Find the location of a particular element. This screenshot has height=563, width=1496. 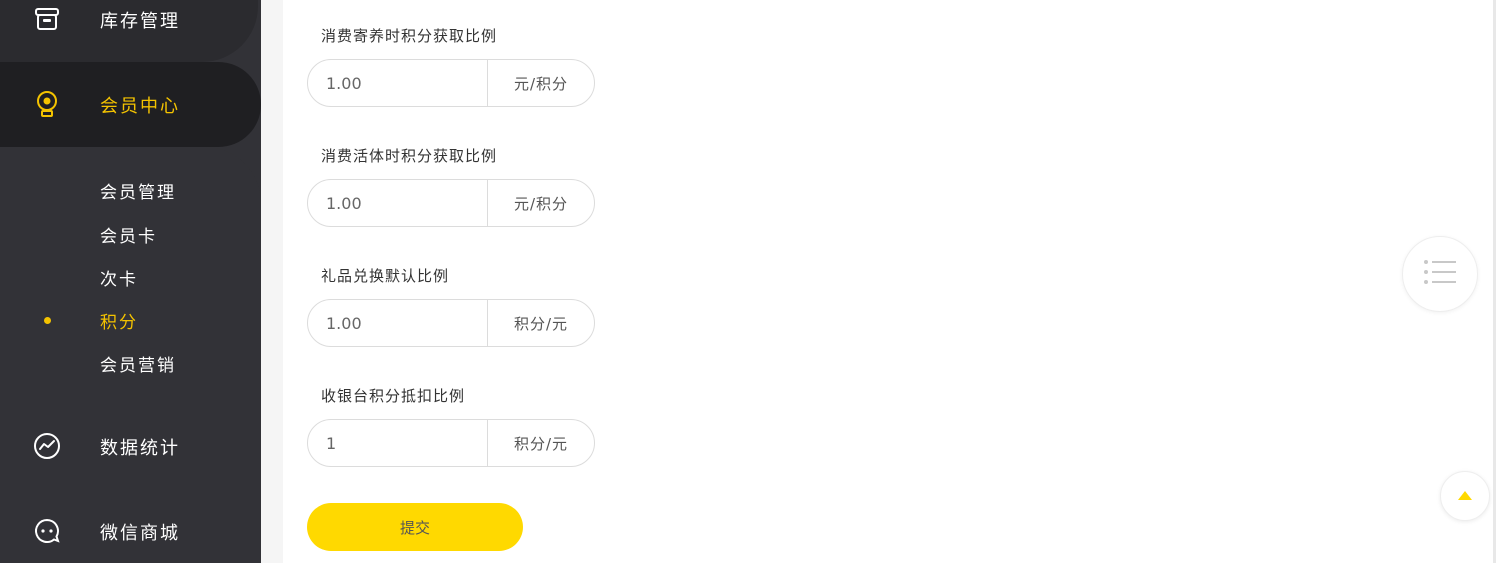

sidebar-item-member-center: 会员中心 is located at coordinates (130, 104).